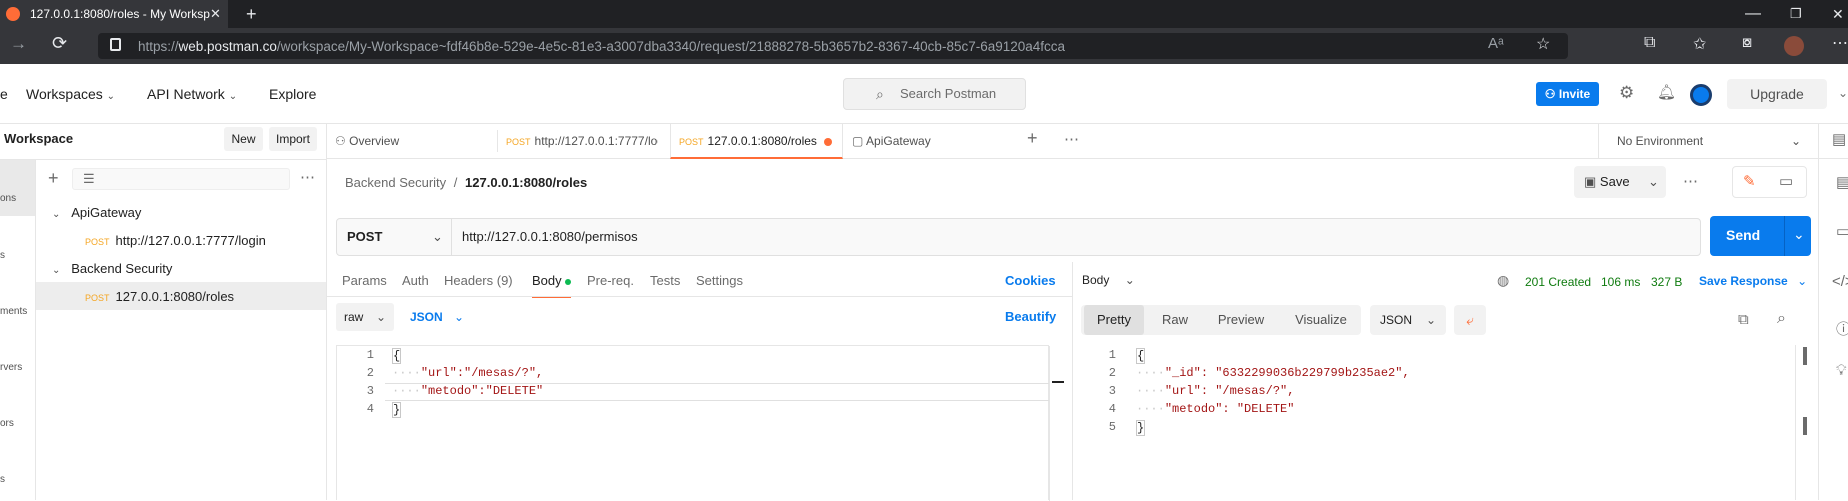 The image size is (1848, 501). I want to click on profile-avatar, so click(1794, 46).